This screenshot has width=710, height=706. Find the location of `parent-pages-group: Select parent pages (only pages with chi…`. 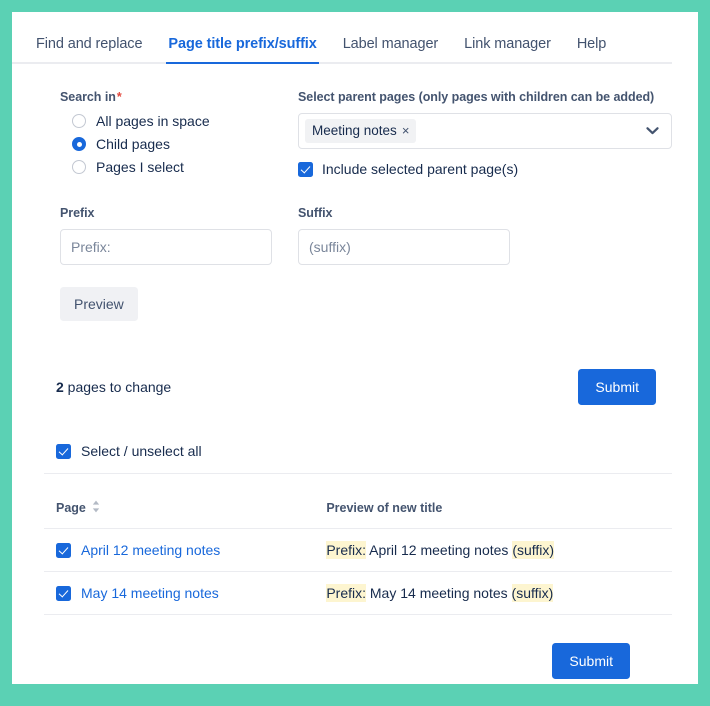

parent-pages-group: Select parent pages (only pages with chi… is located at coordinates (485, 136).